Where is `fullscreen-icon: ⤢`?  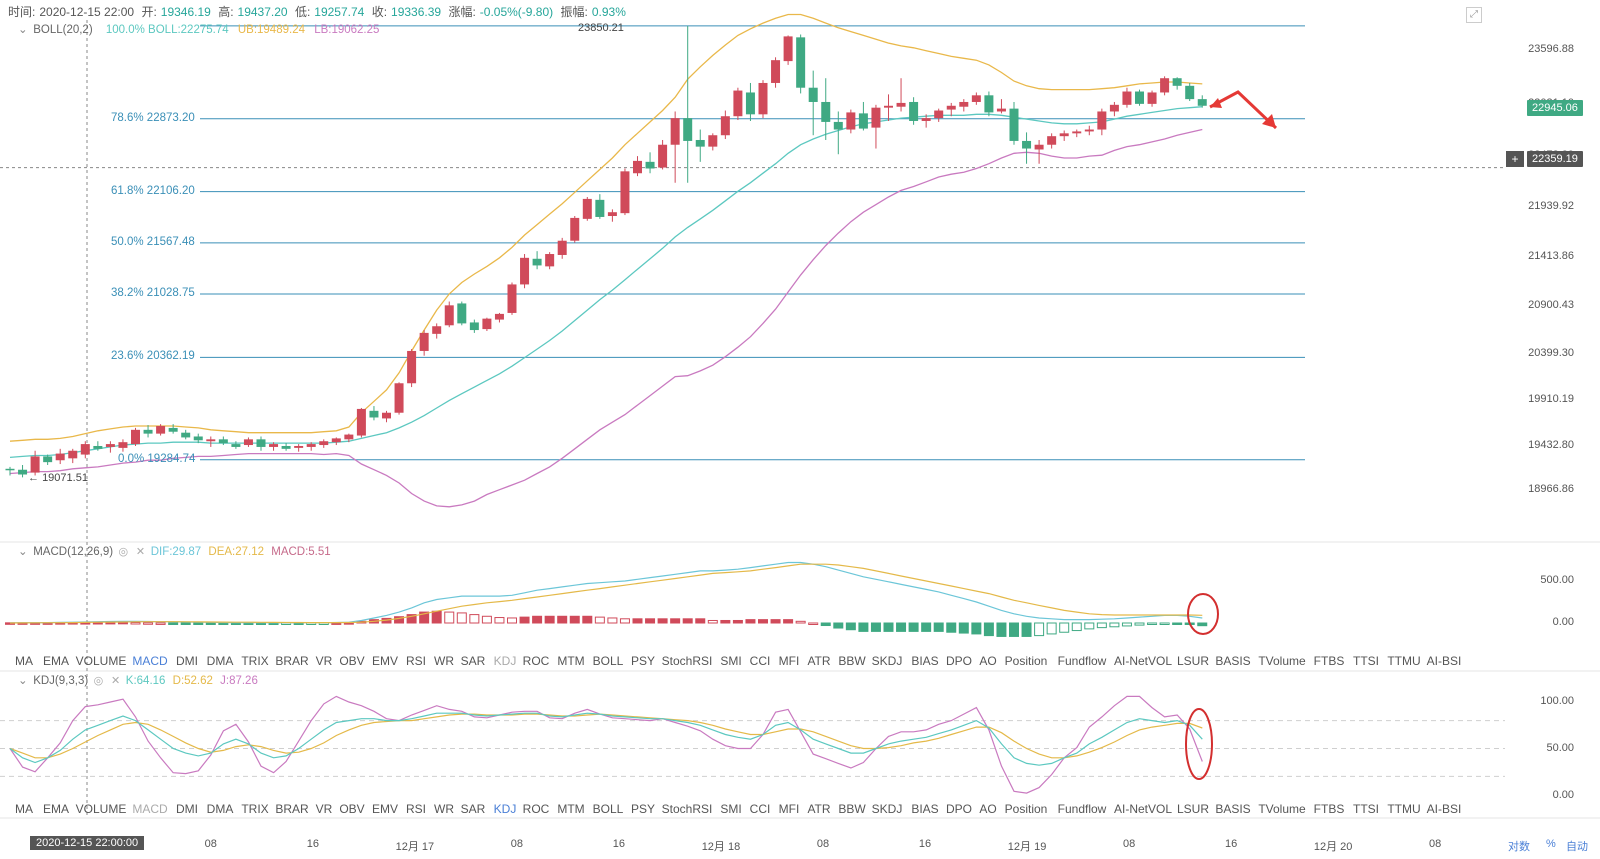 fullscreen-icon: ⤢ is located at coordinates (1474, 15).